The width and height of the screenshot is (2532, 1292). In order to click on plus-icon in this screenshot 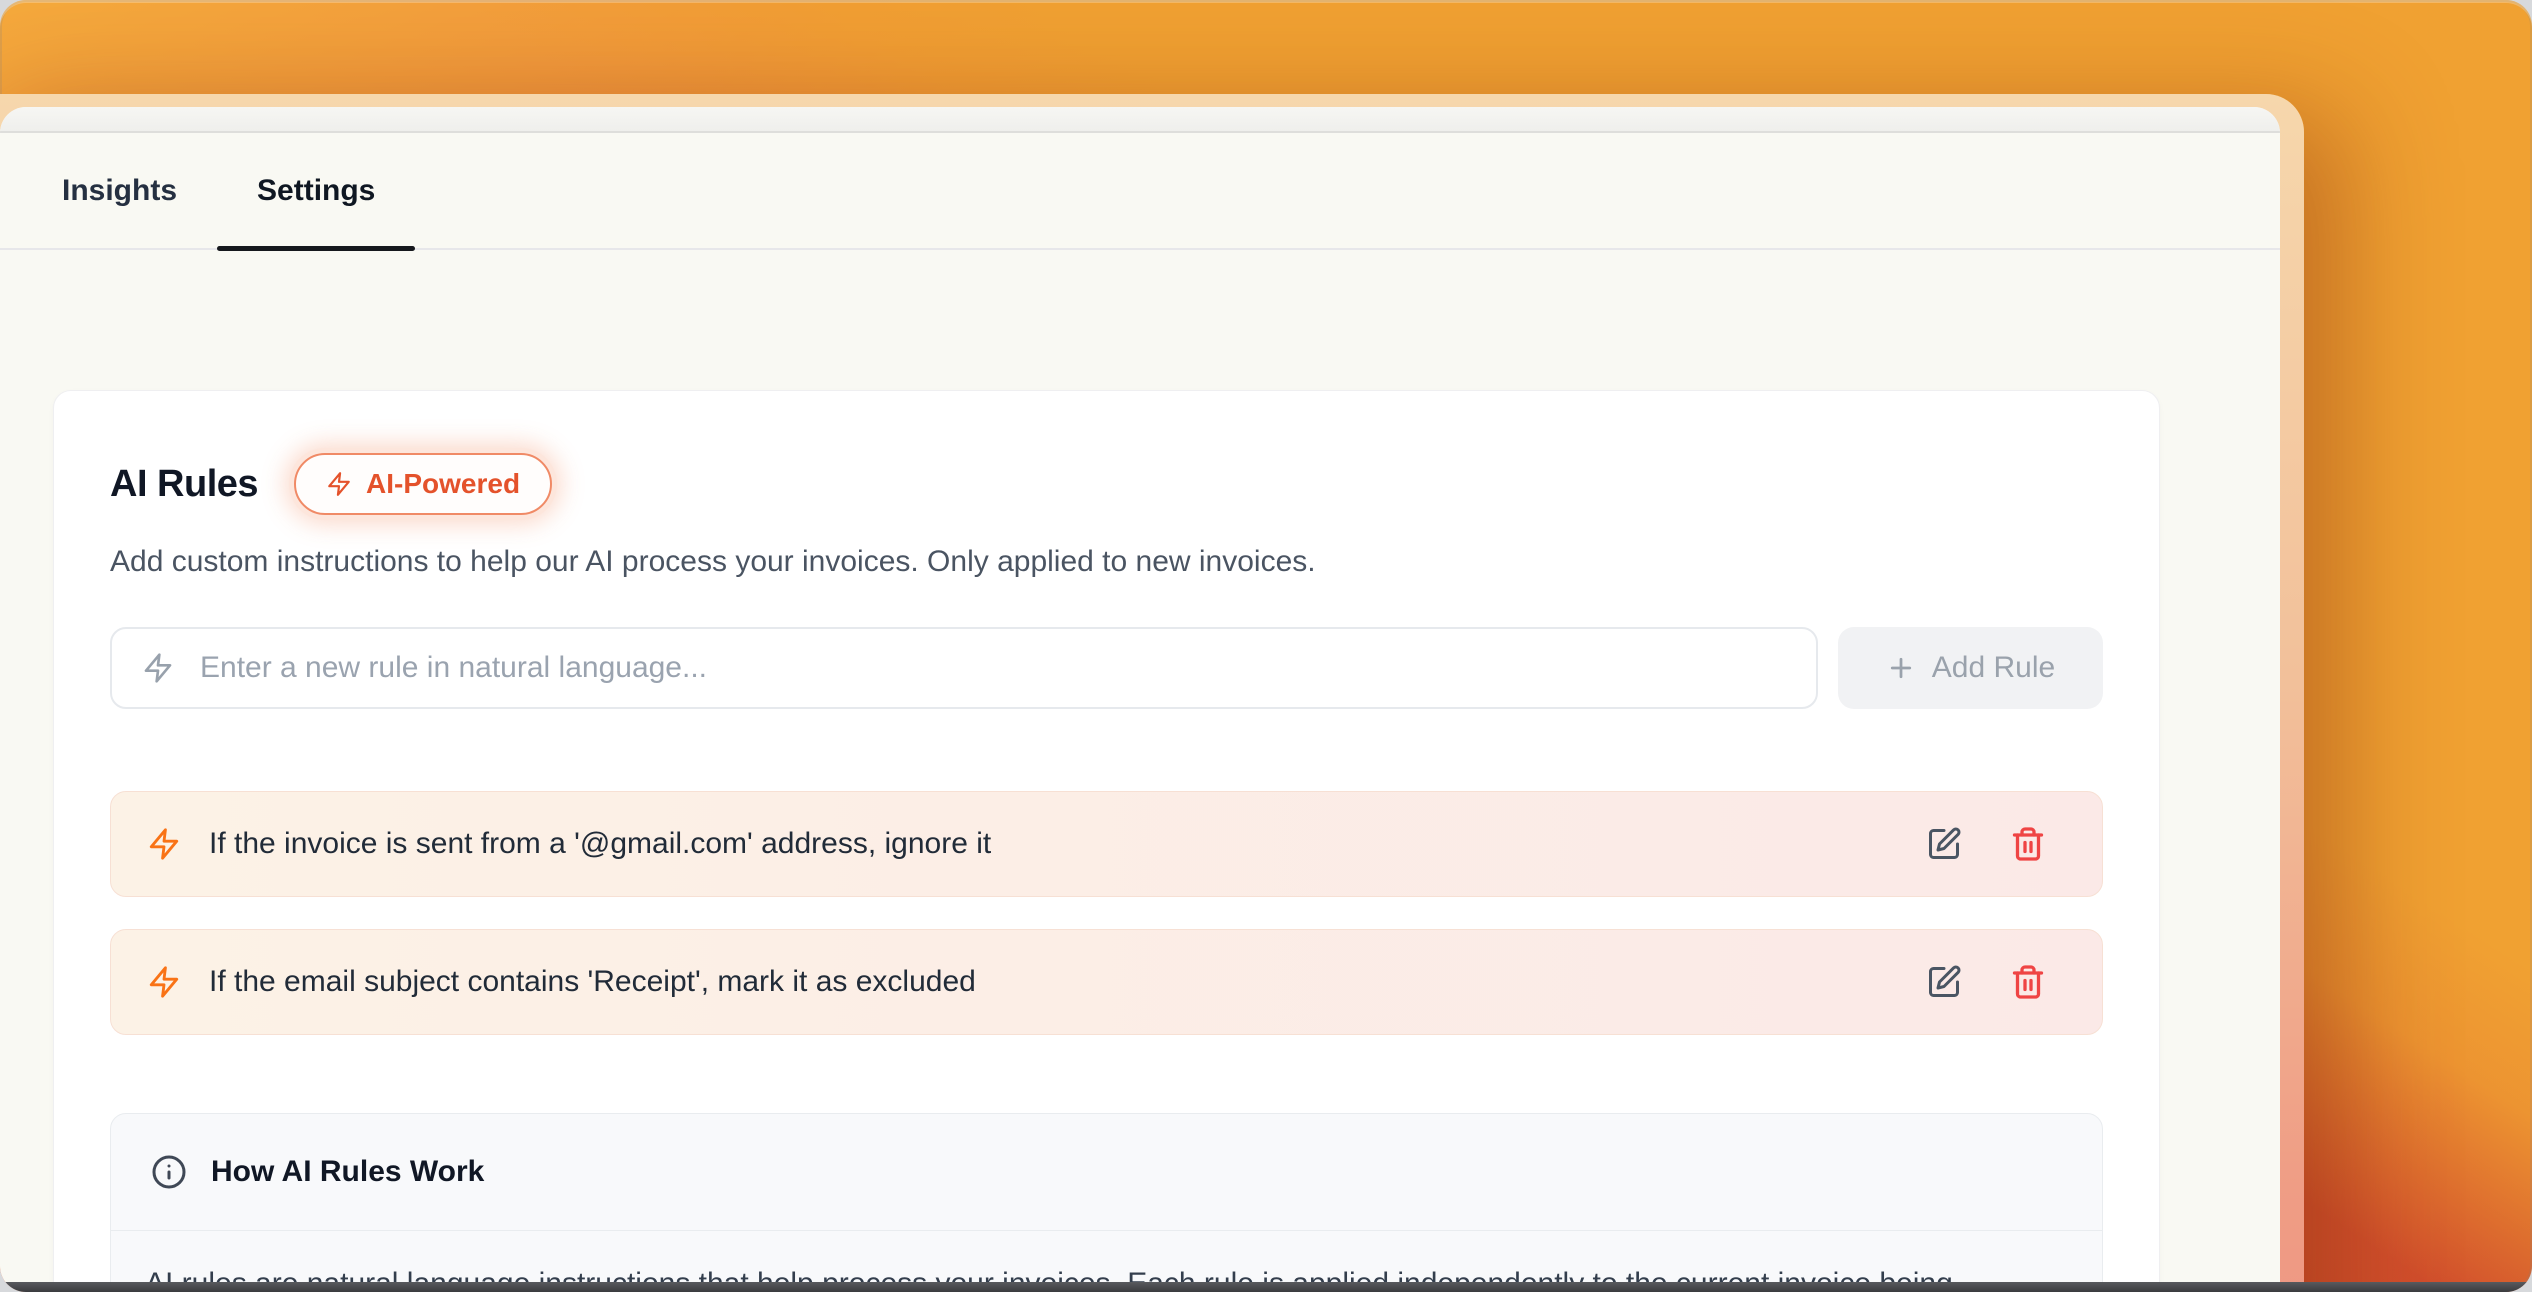, I will do `click(1901, 668)`.